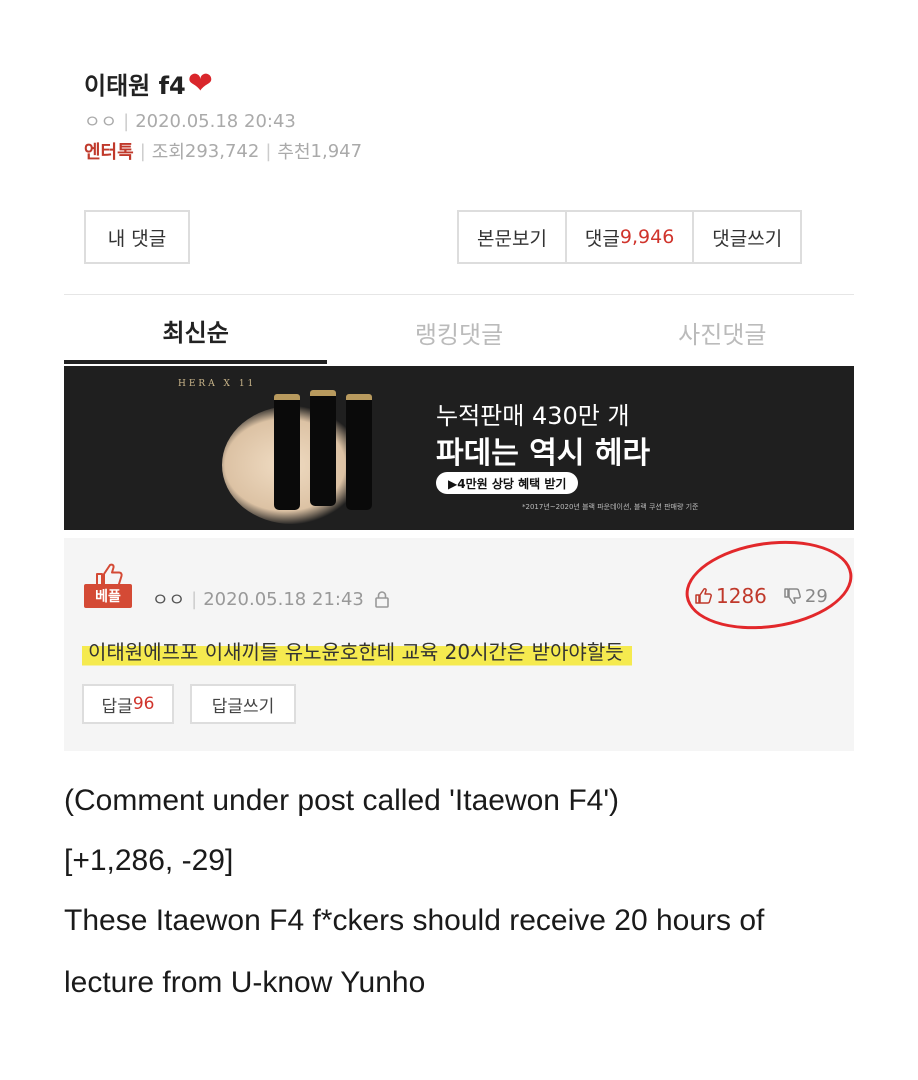 This screenshot has width=918, height=1080. I want to click on post-title: 이태원 f4 ❤, so click(148, 83).